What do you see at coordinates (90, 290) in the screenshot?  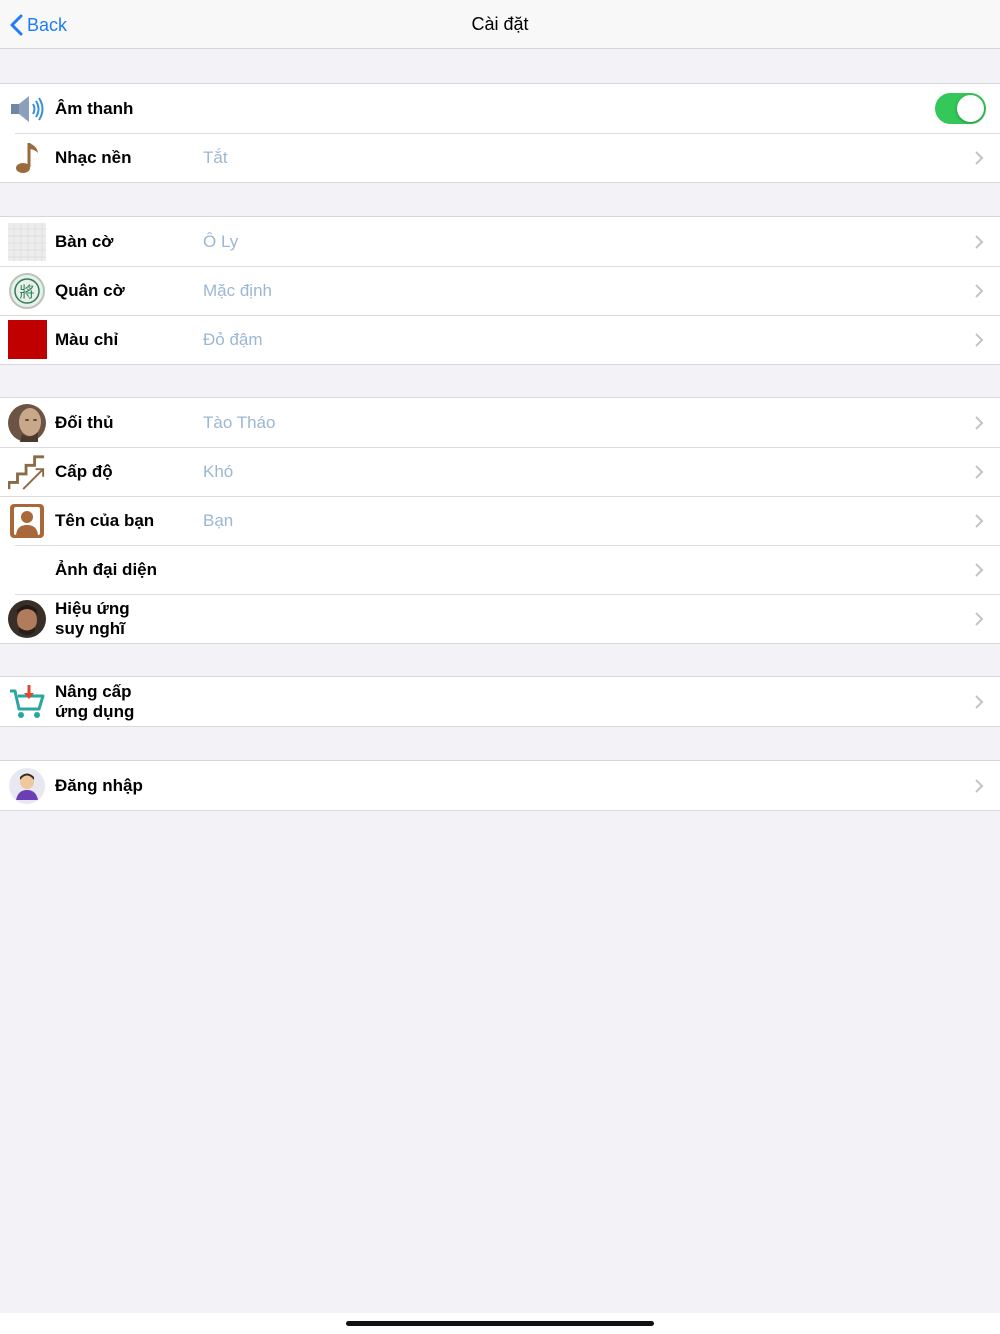 I see `row-label: Quân cờ` at bounding box center [90, 290].